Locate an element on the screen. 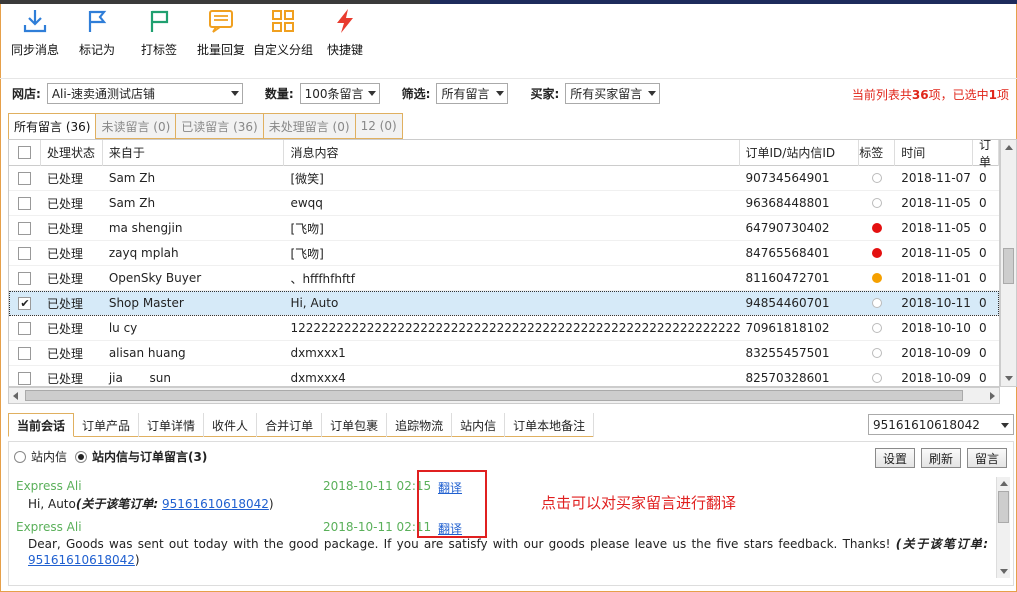  mark-as-button: 标记为 is located at coordinates (97, 36).